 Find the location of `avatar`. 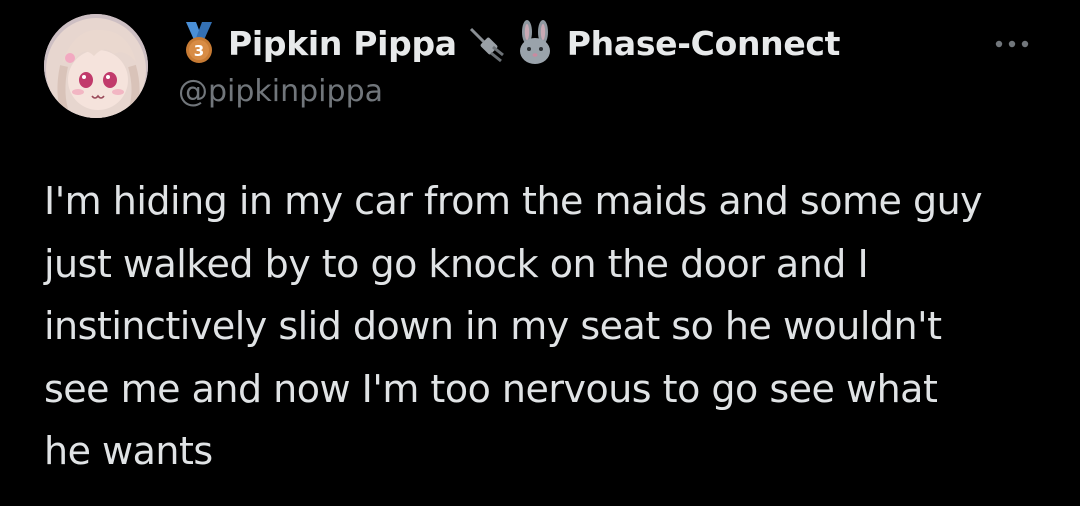

avatar is located at coordinates (96, 66).